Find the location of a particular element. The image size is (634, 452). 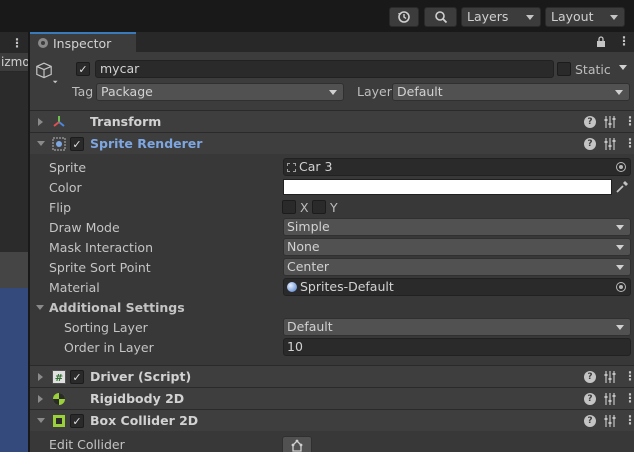

object-name-input: mycar is located at coordinates (324, 69).